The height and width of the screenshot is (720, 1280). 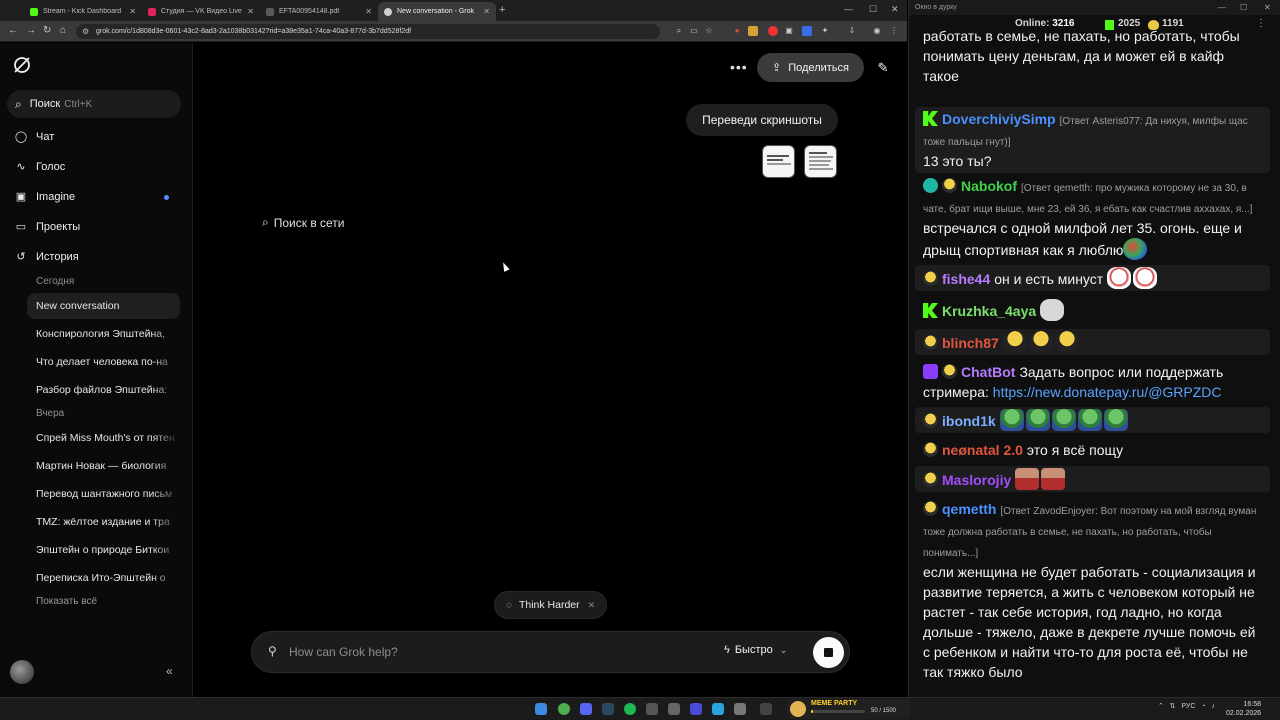 I want to click on show-all-link: Показать всё, so click(x=66, y=601).